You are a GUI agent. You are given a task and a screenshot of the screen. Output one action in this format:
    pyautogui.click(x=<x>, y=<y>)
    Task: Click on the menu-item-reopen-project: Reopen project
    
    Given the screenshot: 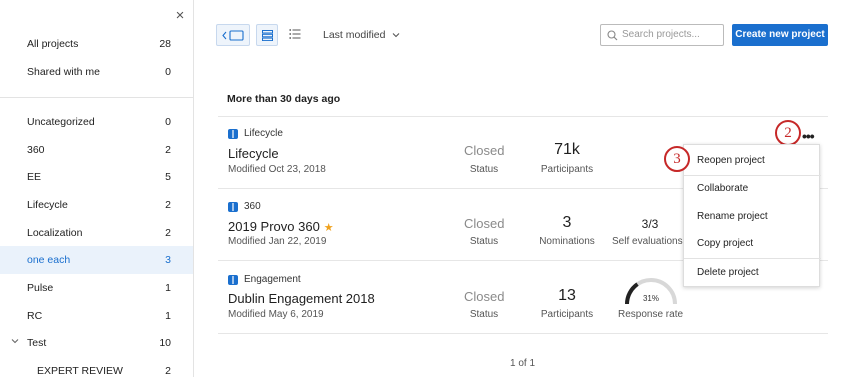 What is the action you would take?
    pyautogui.click(x=752, y=160)
    